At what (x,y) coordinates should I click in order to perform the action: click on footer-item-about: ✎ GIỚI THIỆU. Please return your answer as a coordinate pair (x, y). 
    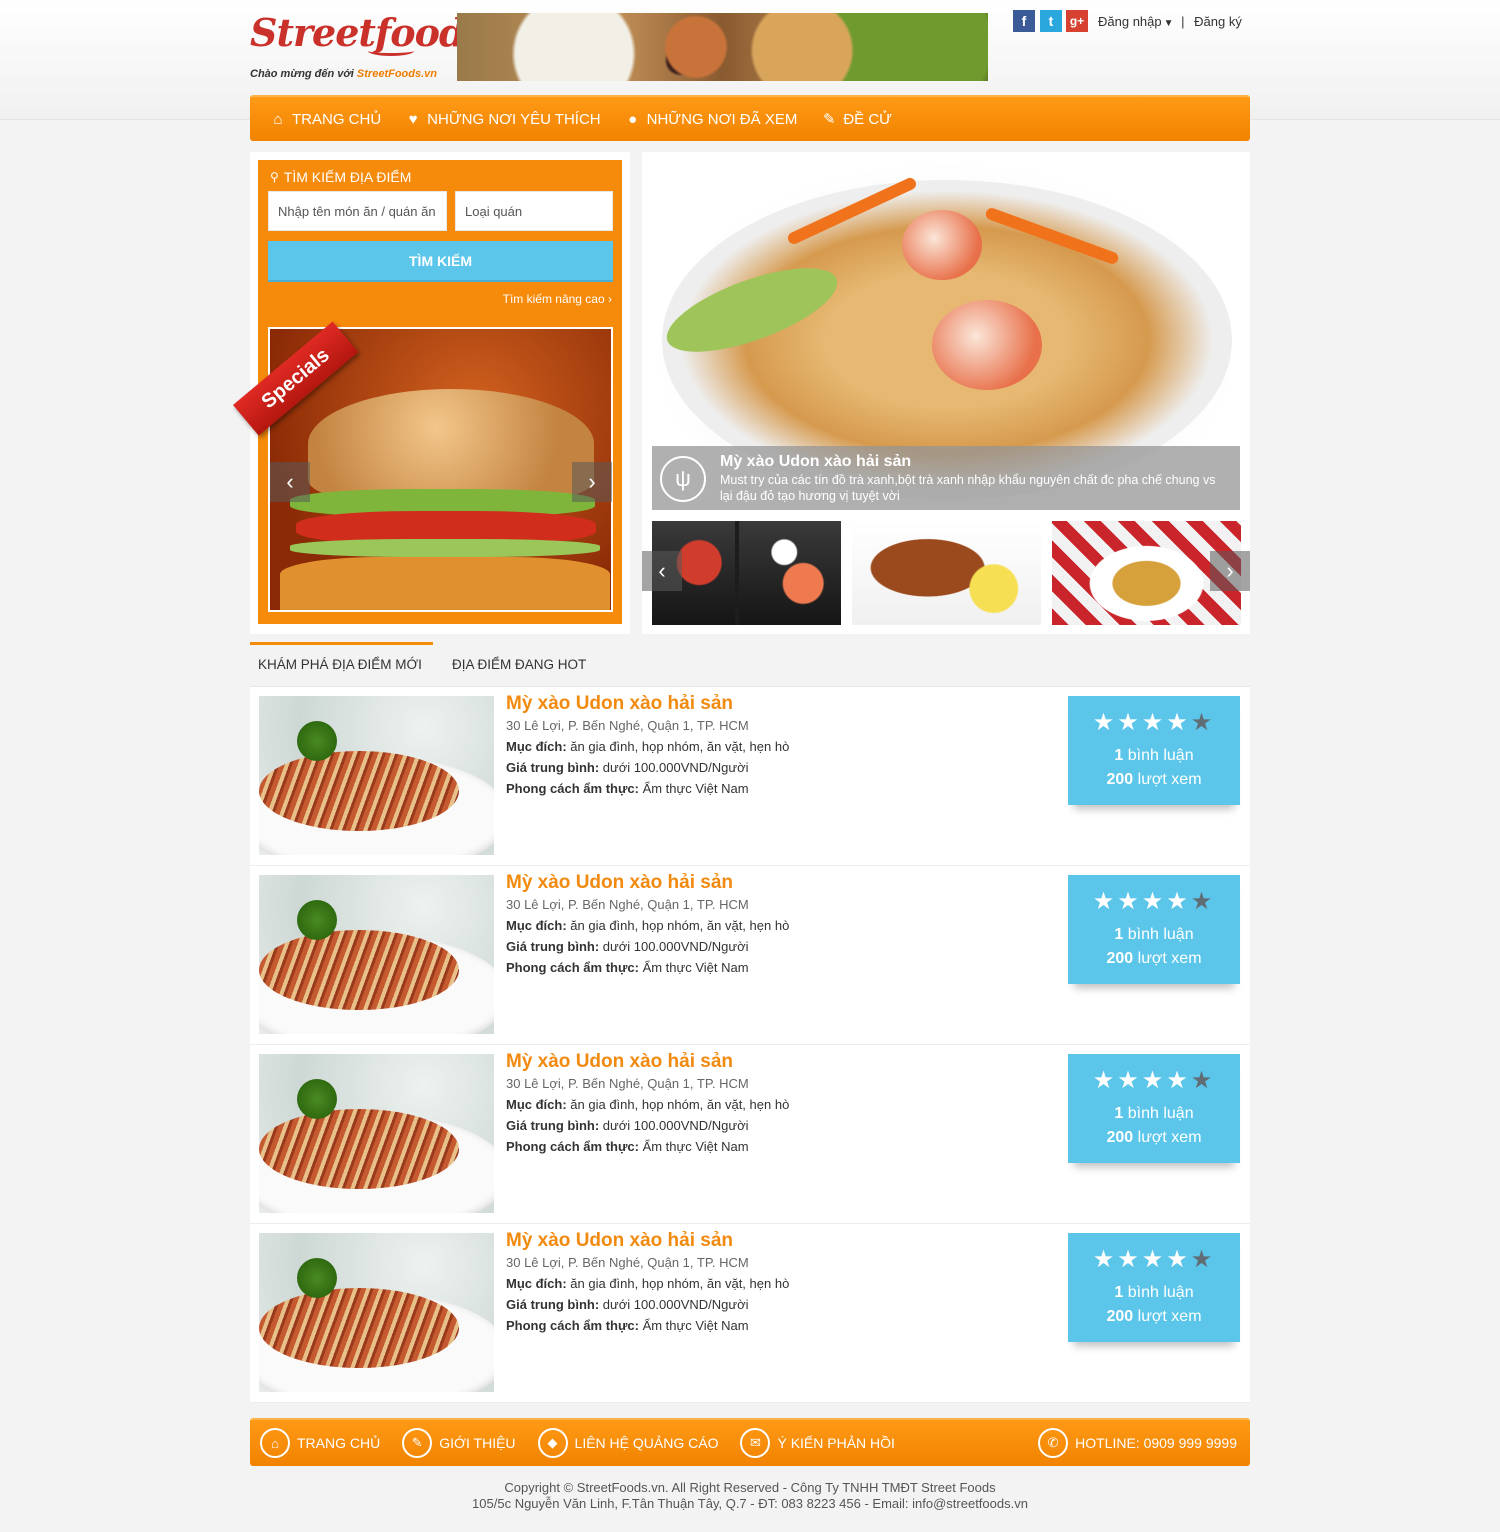
    Looking at the image, I should click on (459, 1443).